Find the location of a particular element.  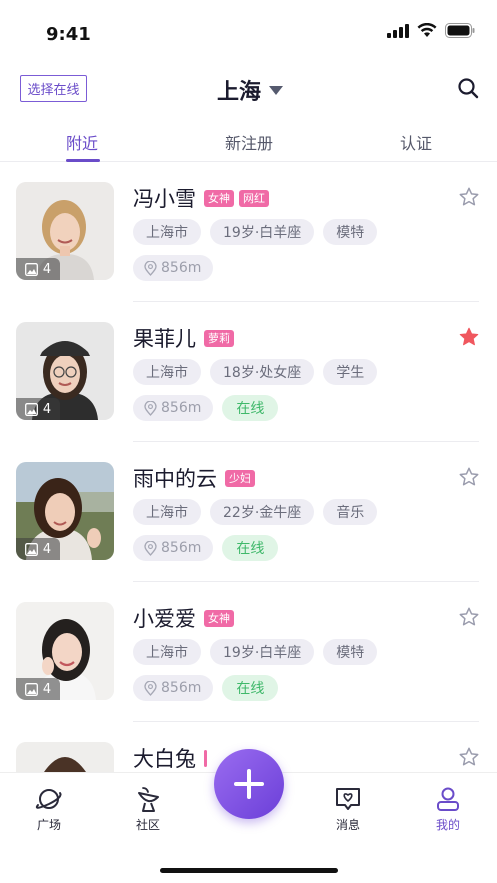

header: 选择在线 上海 is located at coordinates (248, 90).